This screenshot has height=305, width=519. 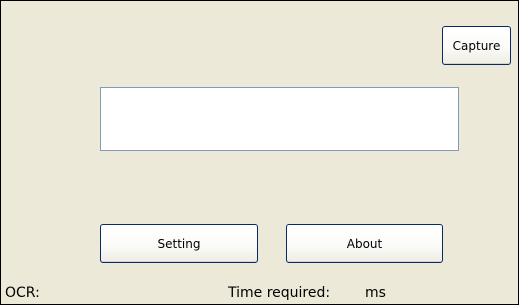 I want to click on about-button-label: About, so click(x=364, y=243).